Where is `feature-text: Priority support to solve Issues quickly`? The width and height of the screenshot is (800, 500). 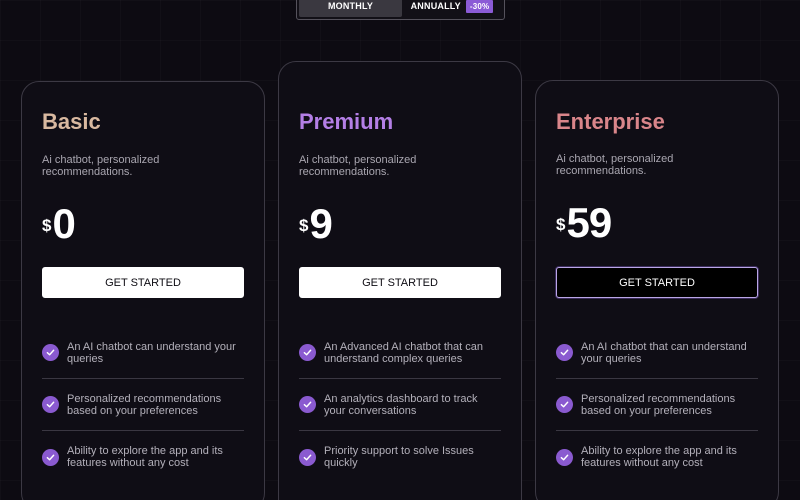 feature-text: Priority support to solve Issues quickly is located at coordinates (399, 457).